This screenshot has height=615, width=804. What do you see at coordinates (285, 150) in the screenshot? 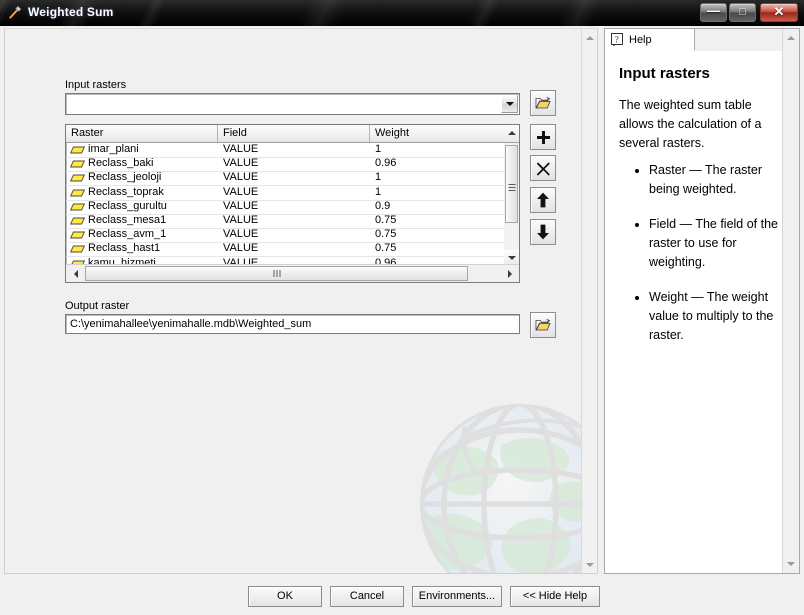
I see `table-row: imar_plani VALUE 1` at bounding box center [285, 150].